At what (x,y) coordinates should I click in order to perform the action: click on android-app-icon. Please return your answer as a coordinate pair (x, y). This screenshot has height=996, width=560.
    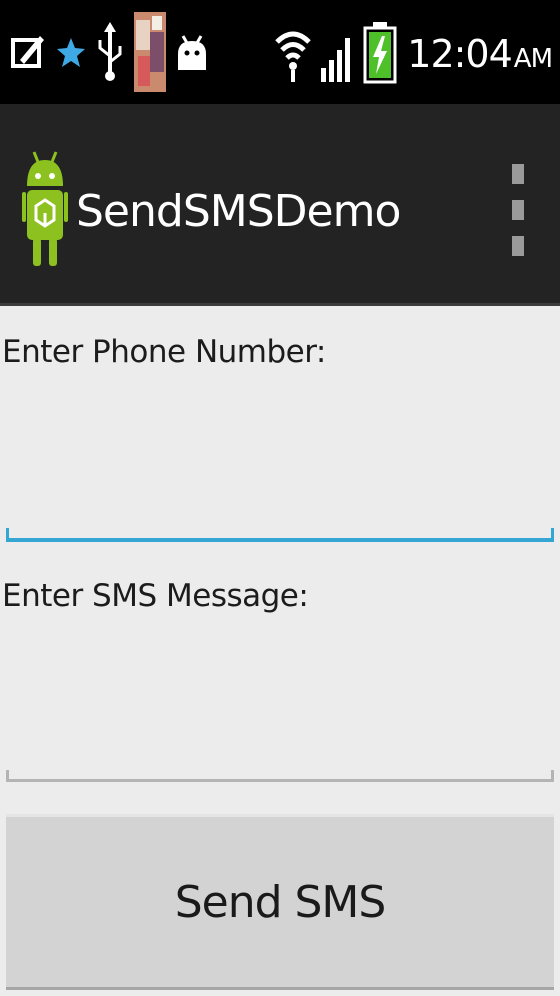
    Looking at the image, I should click on (45, 210).